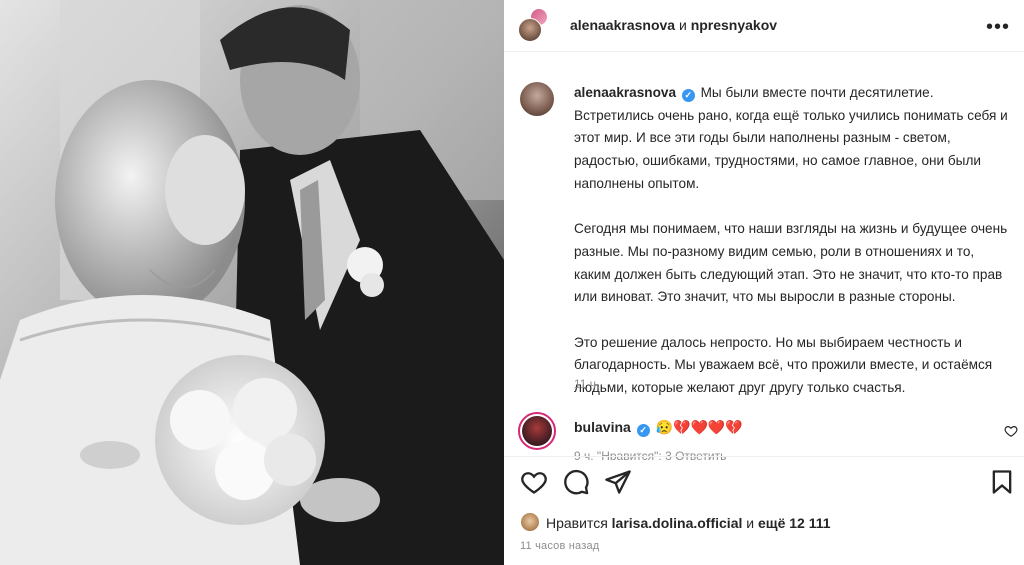  What do you see at coordinates (699, 427) in the screenshot?
I see `comment-body: 😥💔❤️❤️💔` at bounding box center [699, 427].